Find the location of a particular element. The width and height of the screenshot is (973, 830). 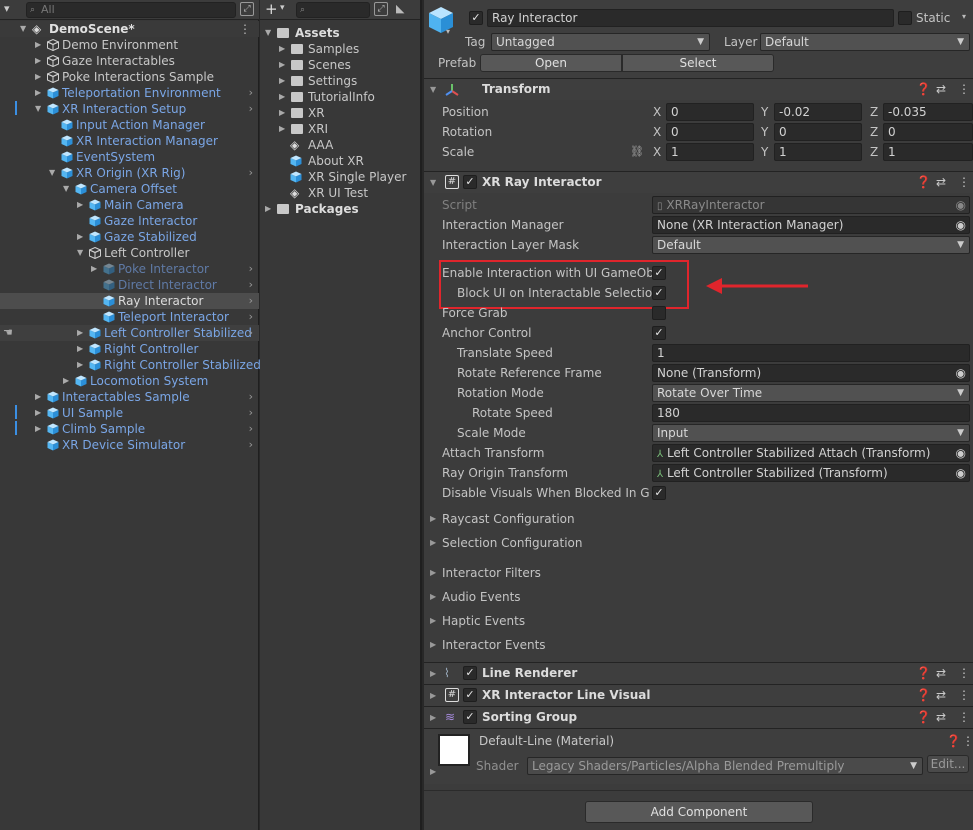

hierarchy-item: XR Device Simulator › is located at coordinates (129, 445).